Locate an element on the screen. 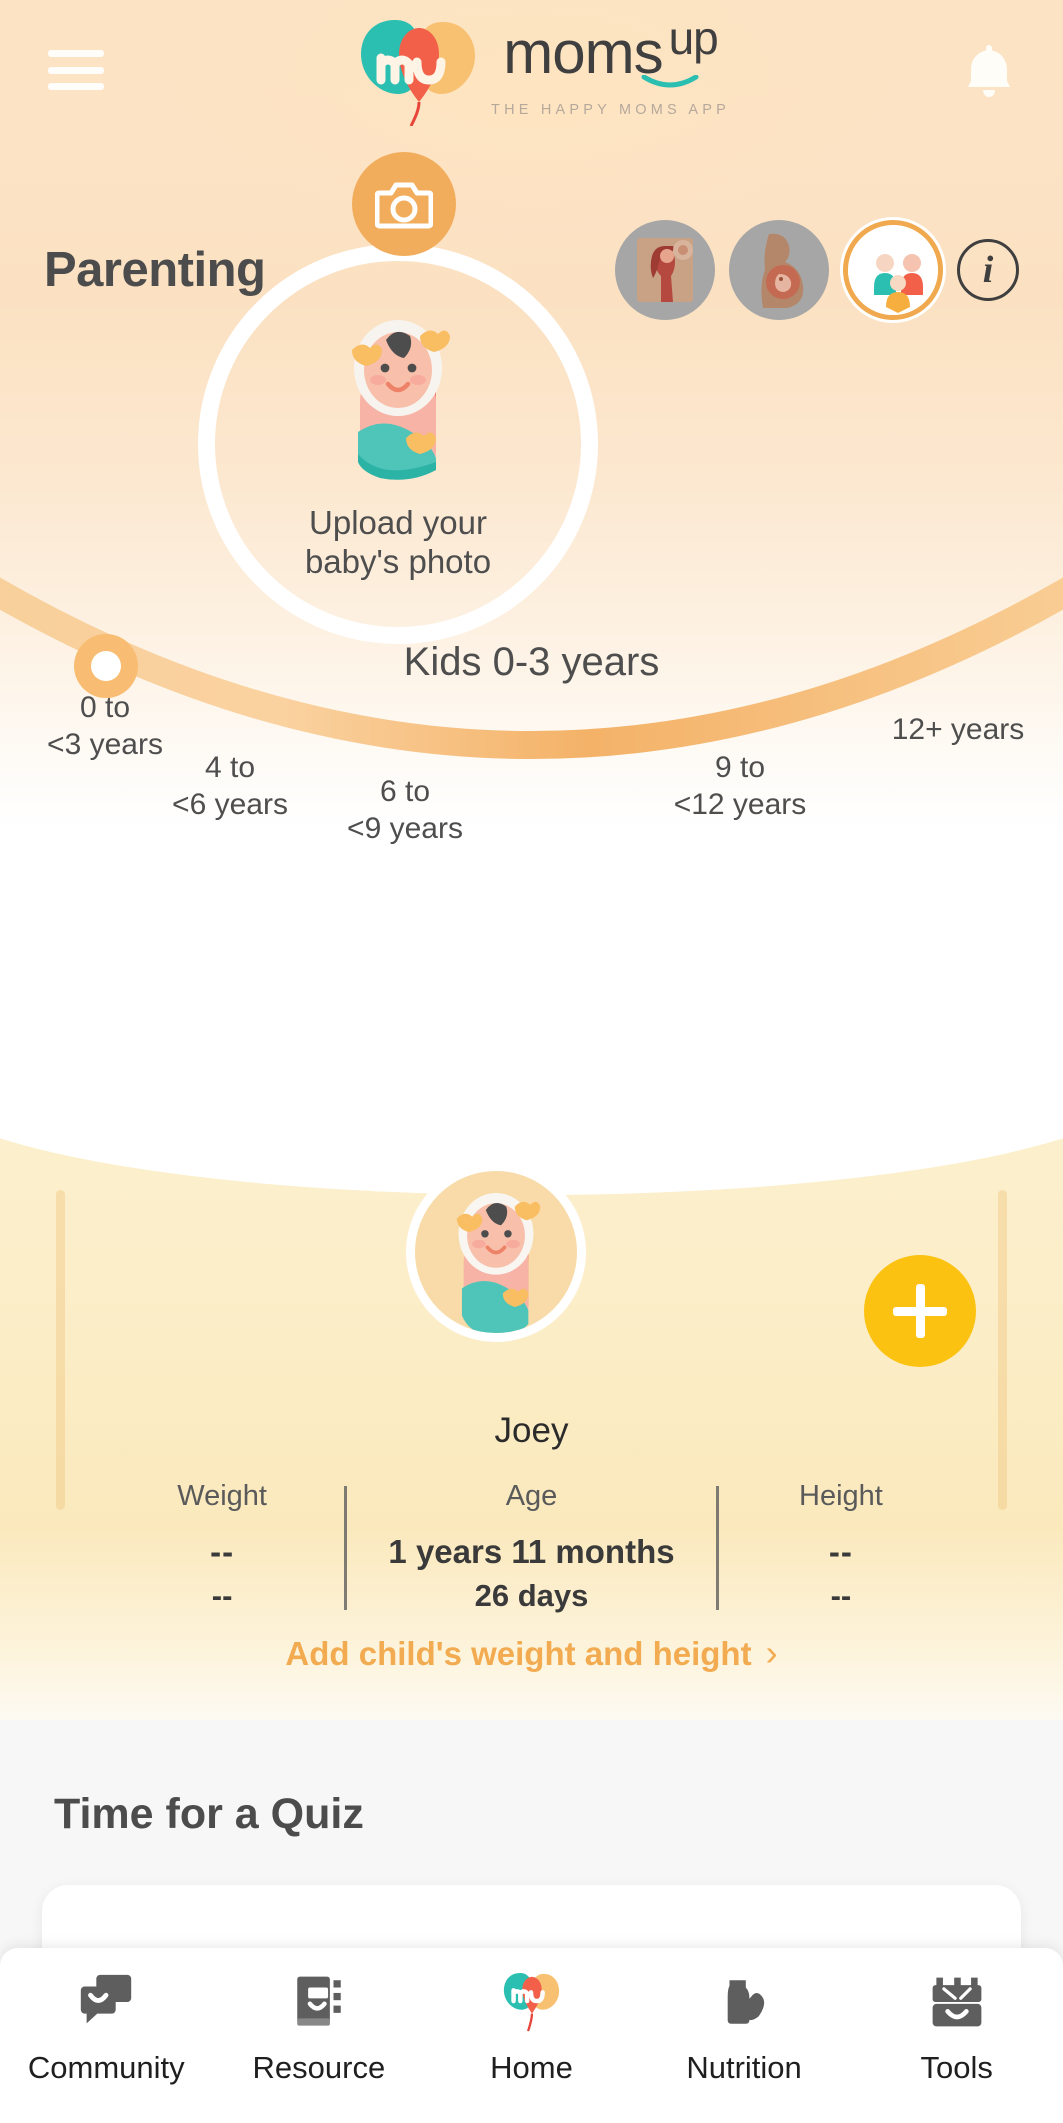 This screenshot has height=2123, width=1063. nav-item-community: Community is located at coordinates (106, 2028).